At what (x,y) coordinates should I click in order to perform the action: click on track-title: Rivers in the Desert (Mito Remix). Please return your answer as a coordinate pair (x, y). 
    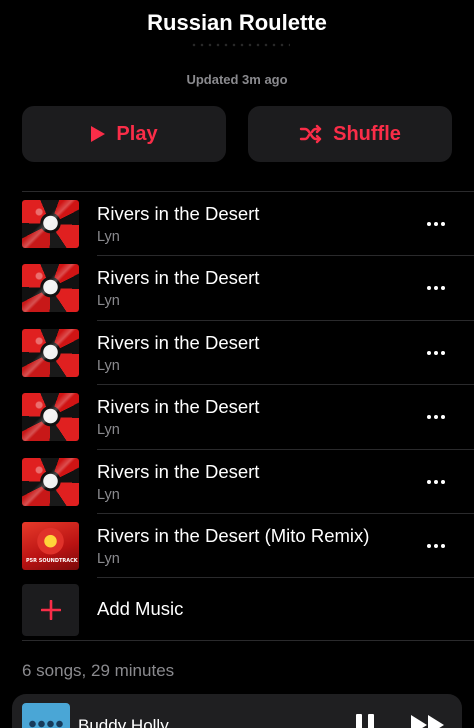
    Looking at the image, I should click on (233, 535).